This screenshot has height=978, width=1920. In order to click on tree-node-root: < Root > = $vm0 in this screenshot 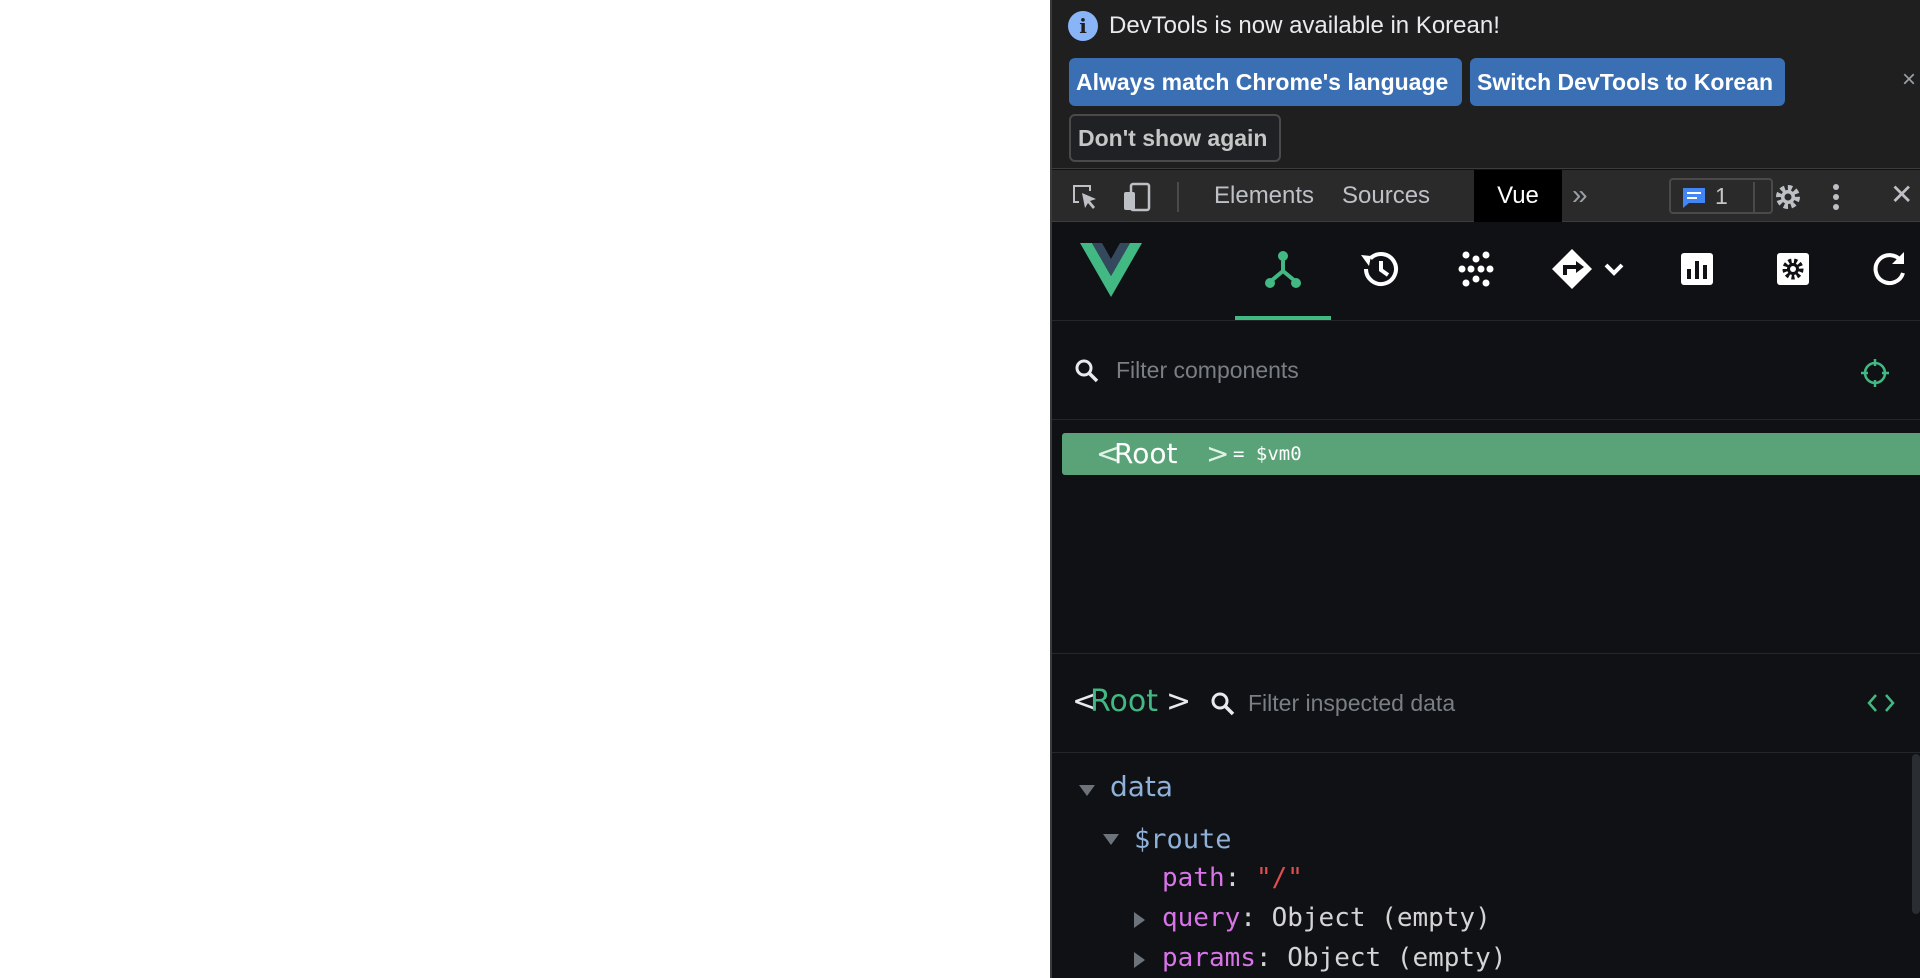, I will do `click(1491, 454)`.